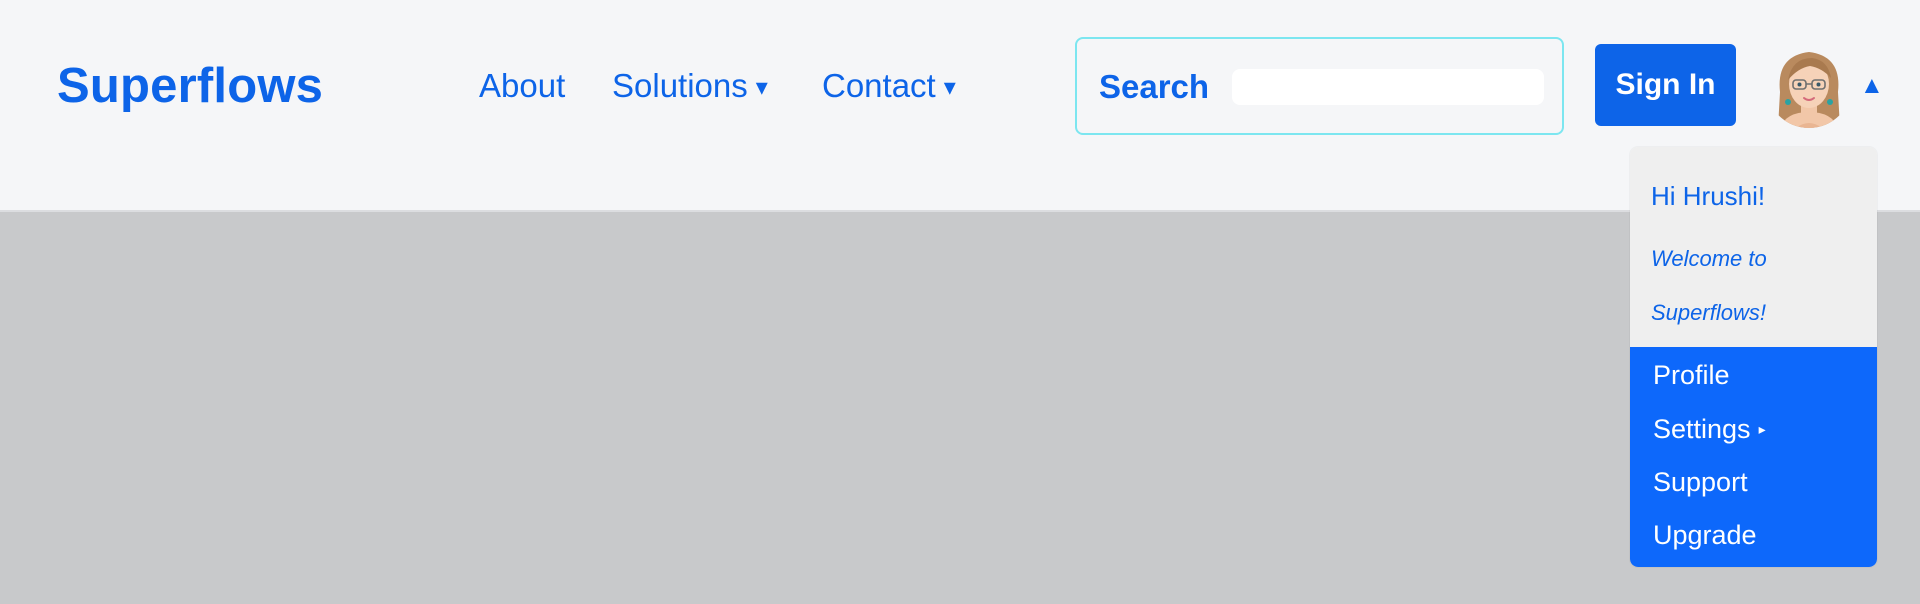  Describe the element at coordinates (190, 86) in the screenshot. I see `brand-logo: Superflows` at that location.